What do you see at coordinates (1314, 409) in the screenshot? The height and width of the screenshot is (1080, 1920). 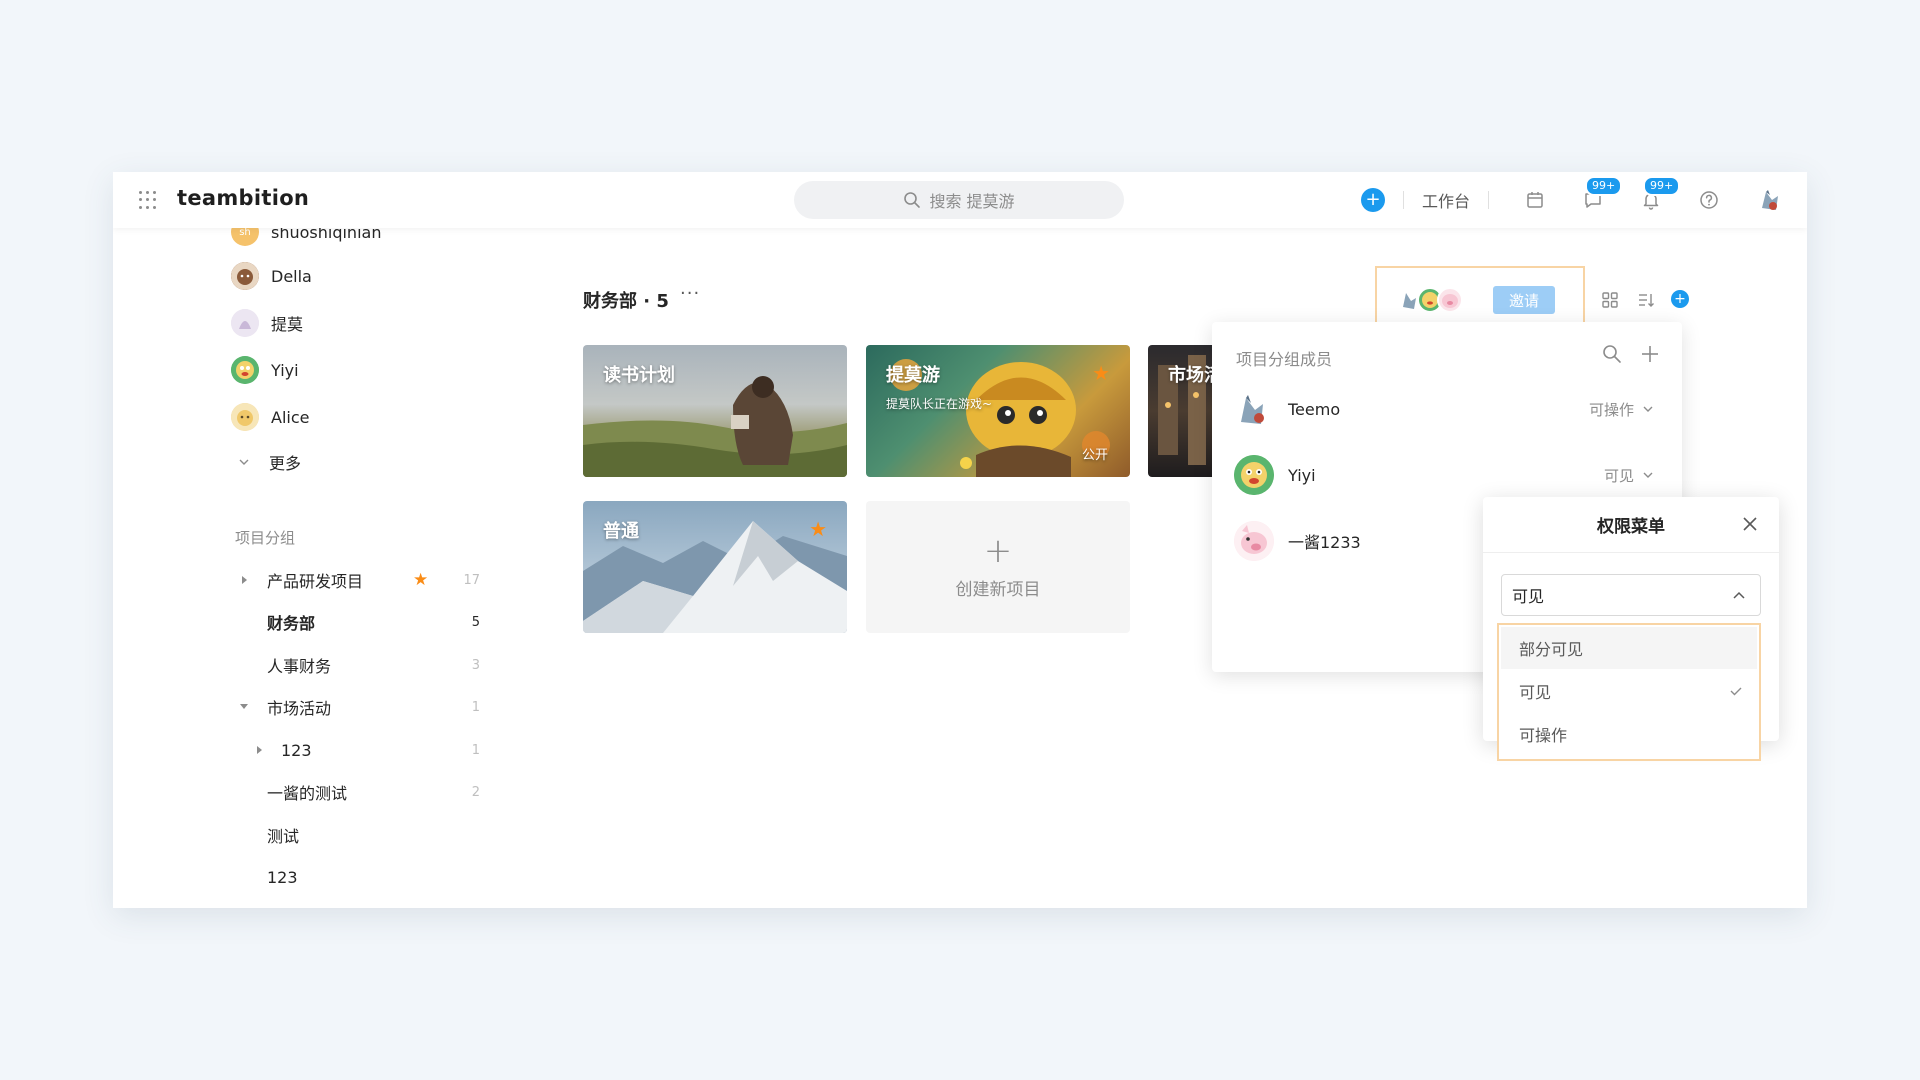 I see `member-name: Teemo` at bounding box center [1314, 409].